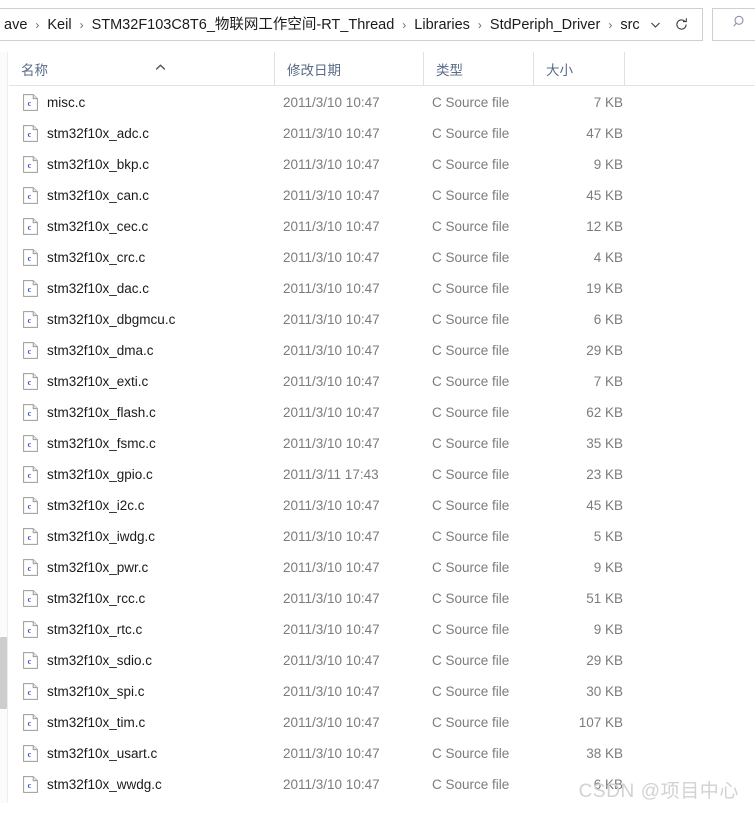 This screenshot has height=821, width=755. Describe the element at coordinates (95, 629) in the screenshot. I see `file-name-label: stm32f10x_rtc.c` at that location.